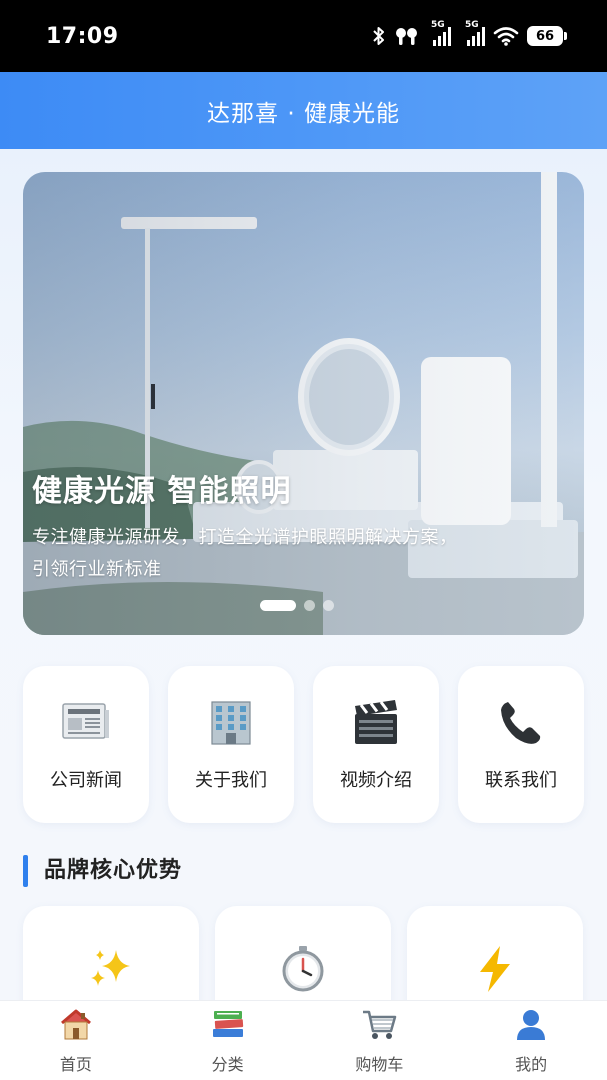 This screenshot has height=1080, width=607. I want to click on bottom-tab-bar: 首页 分类 购物车 我的, so click(303, 1040).